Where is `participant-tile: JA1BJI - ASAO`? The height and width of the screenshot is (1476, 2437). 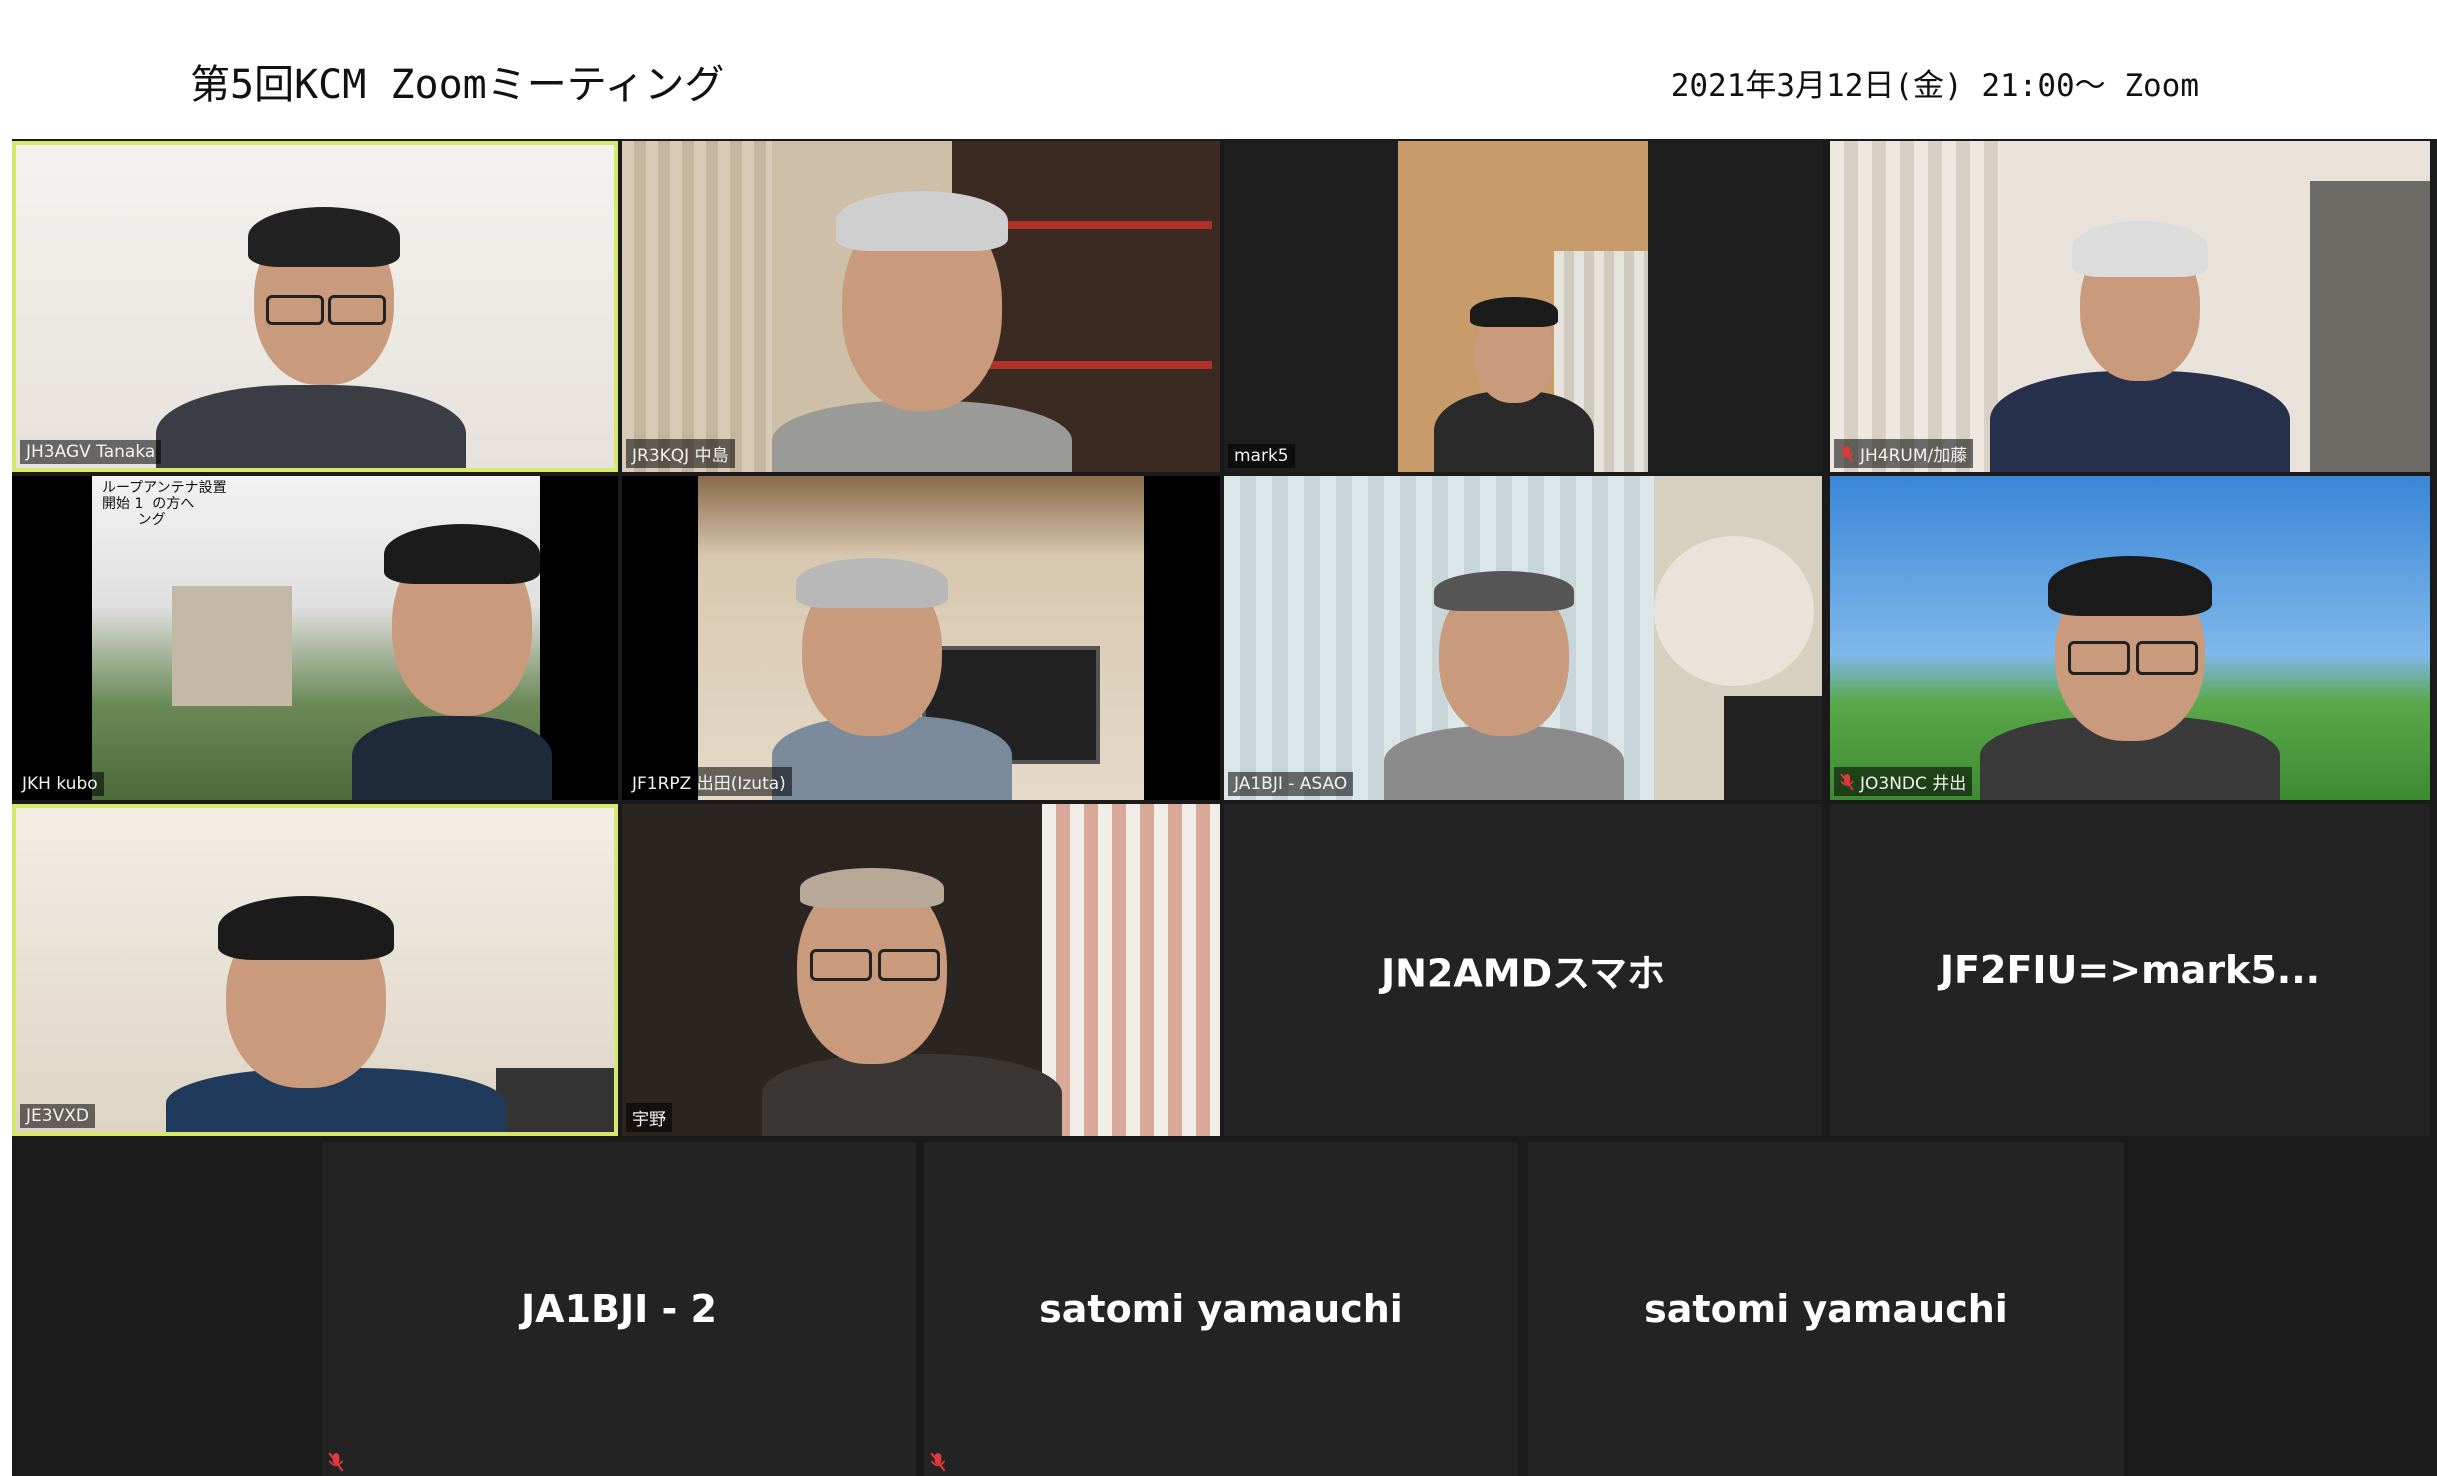
participant-tile: JA1BJI - ASAO is located at coordinates (1523, 638).